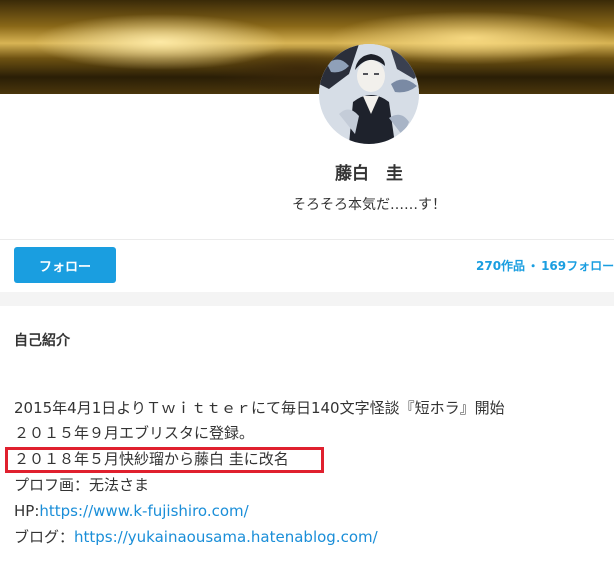  I want to click on divider, so click(307, 239).